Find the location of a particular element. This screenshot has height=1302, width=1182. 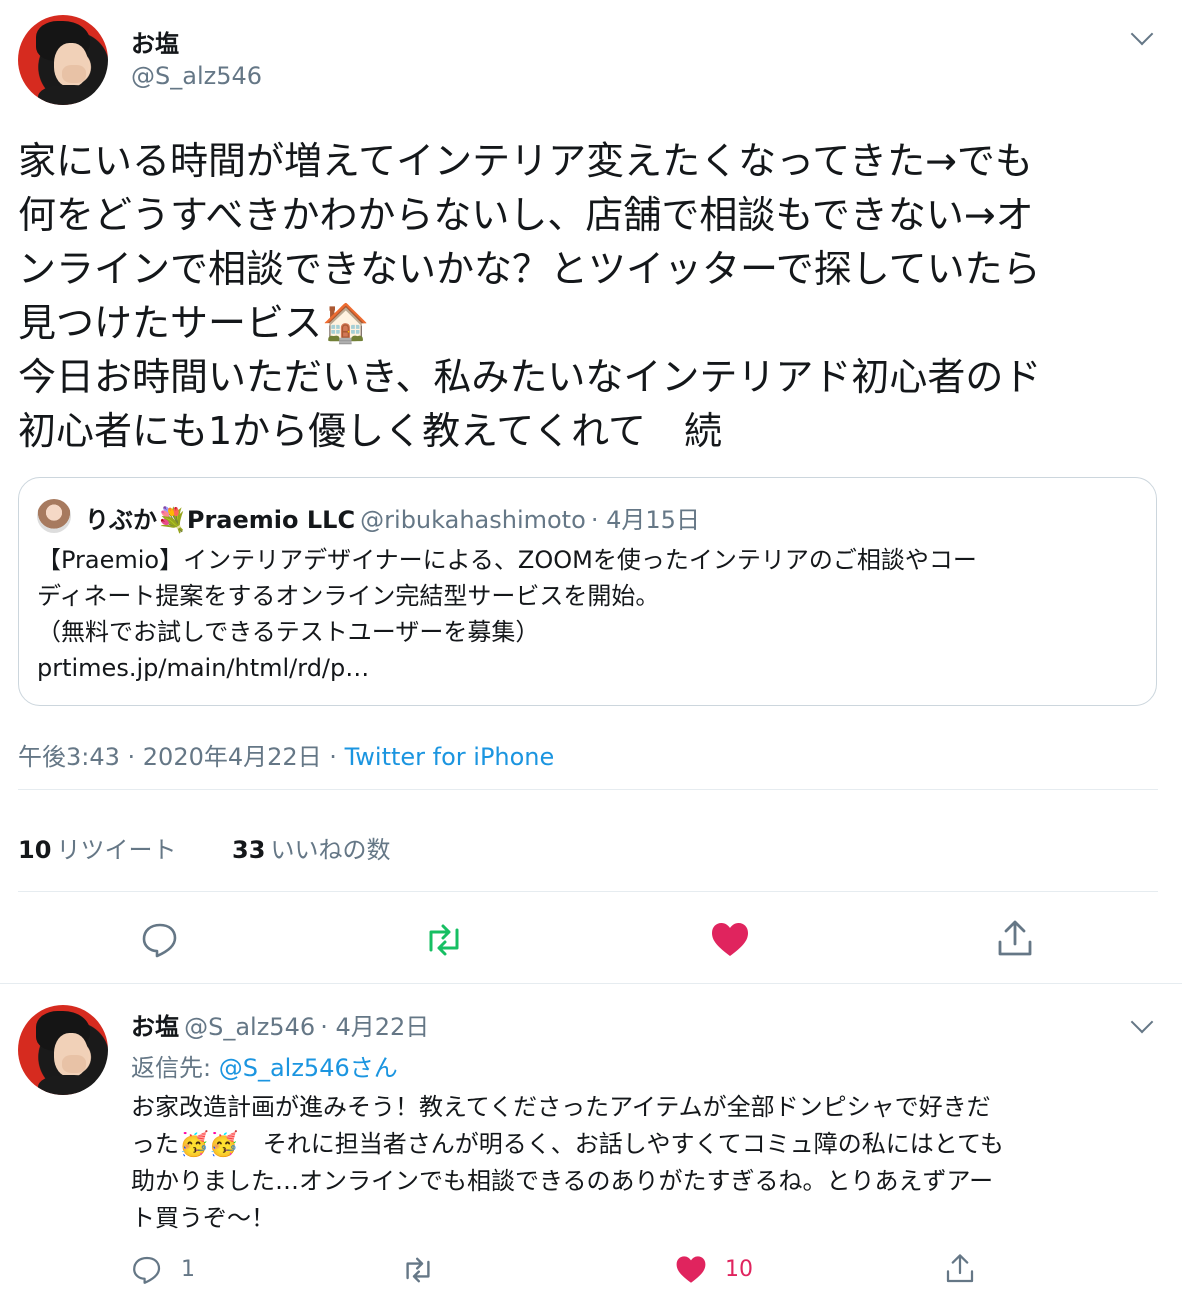

quoted-author-avatar is located at coordinates (54, 516).